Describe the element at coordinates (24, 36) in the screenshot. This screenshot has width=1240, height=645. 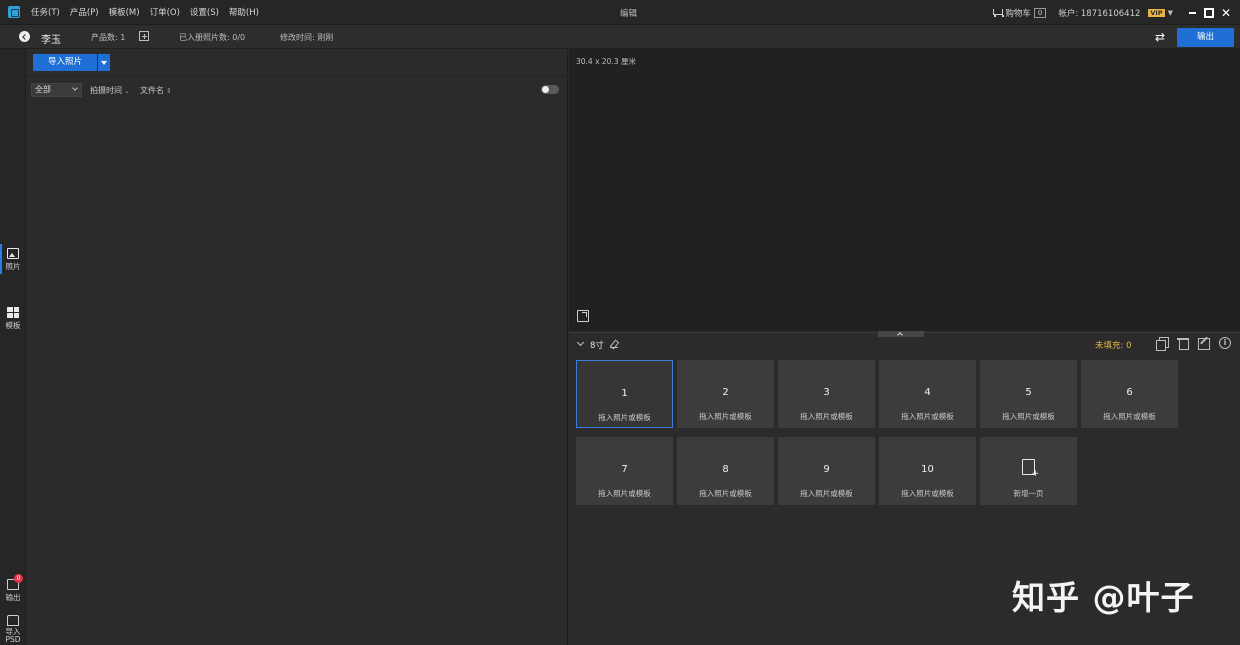
I see `back-button` at that location.